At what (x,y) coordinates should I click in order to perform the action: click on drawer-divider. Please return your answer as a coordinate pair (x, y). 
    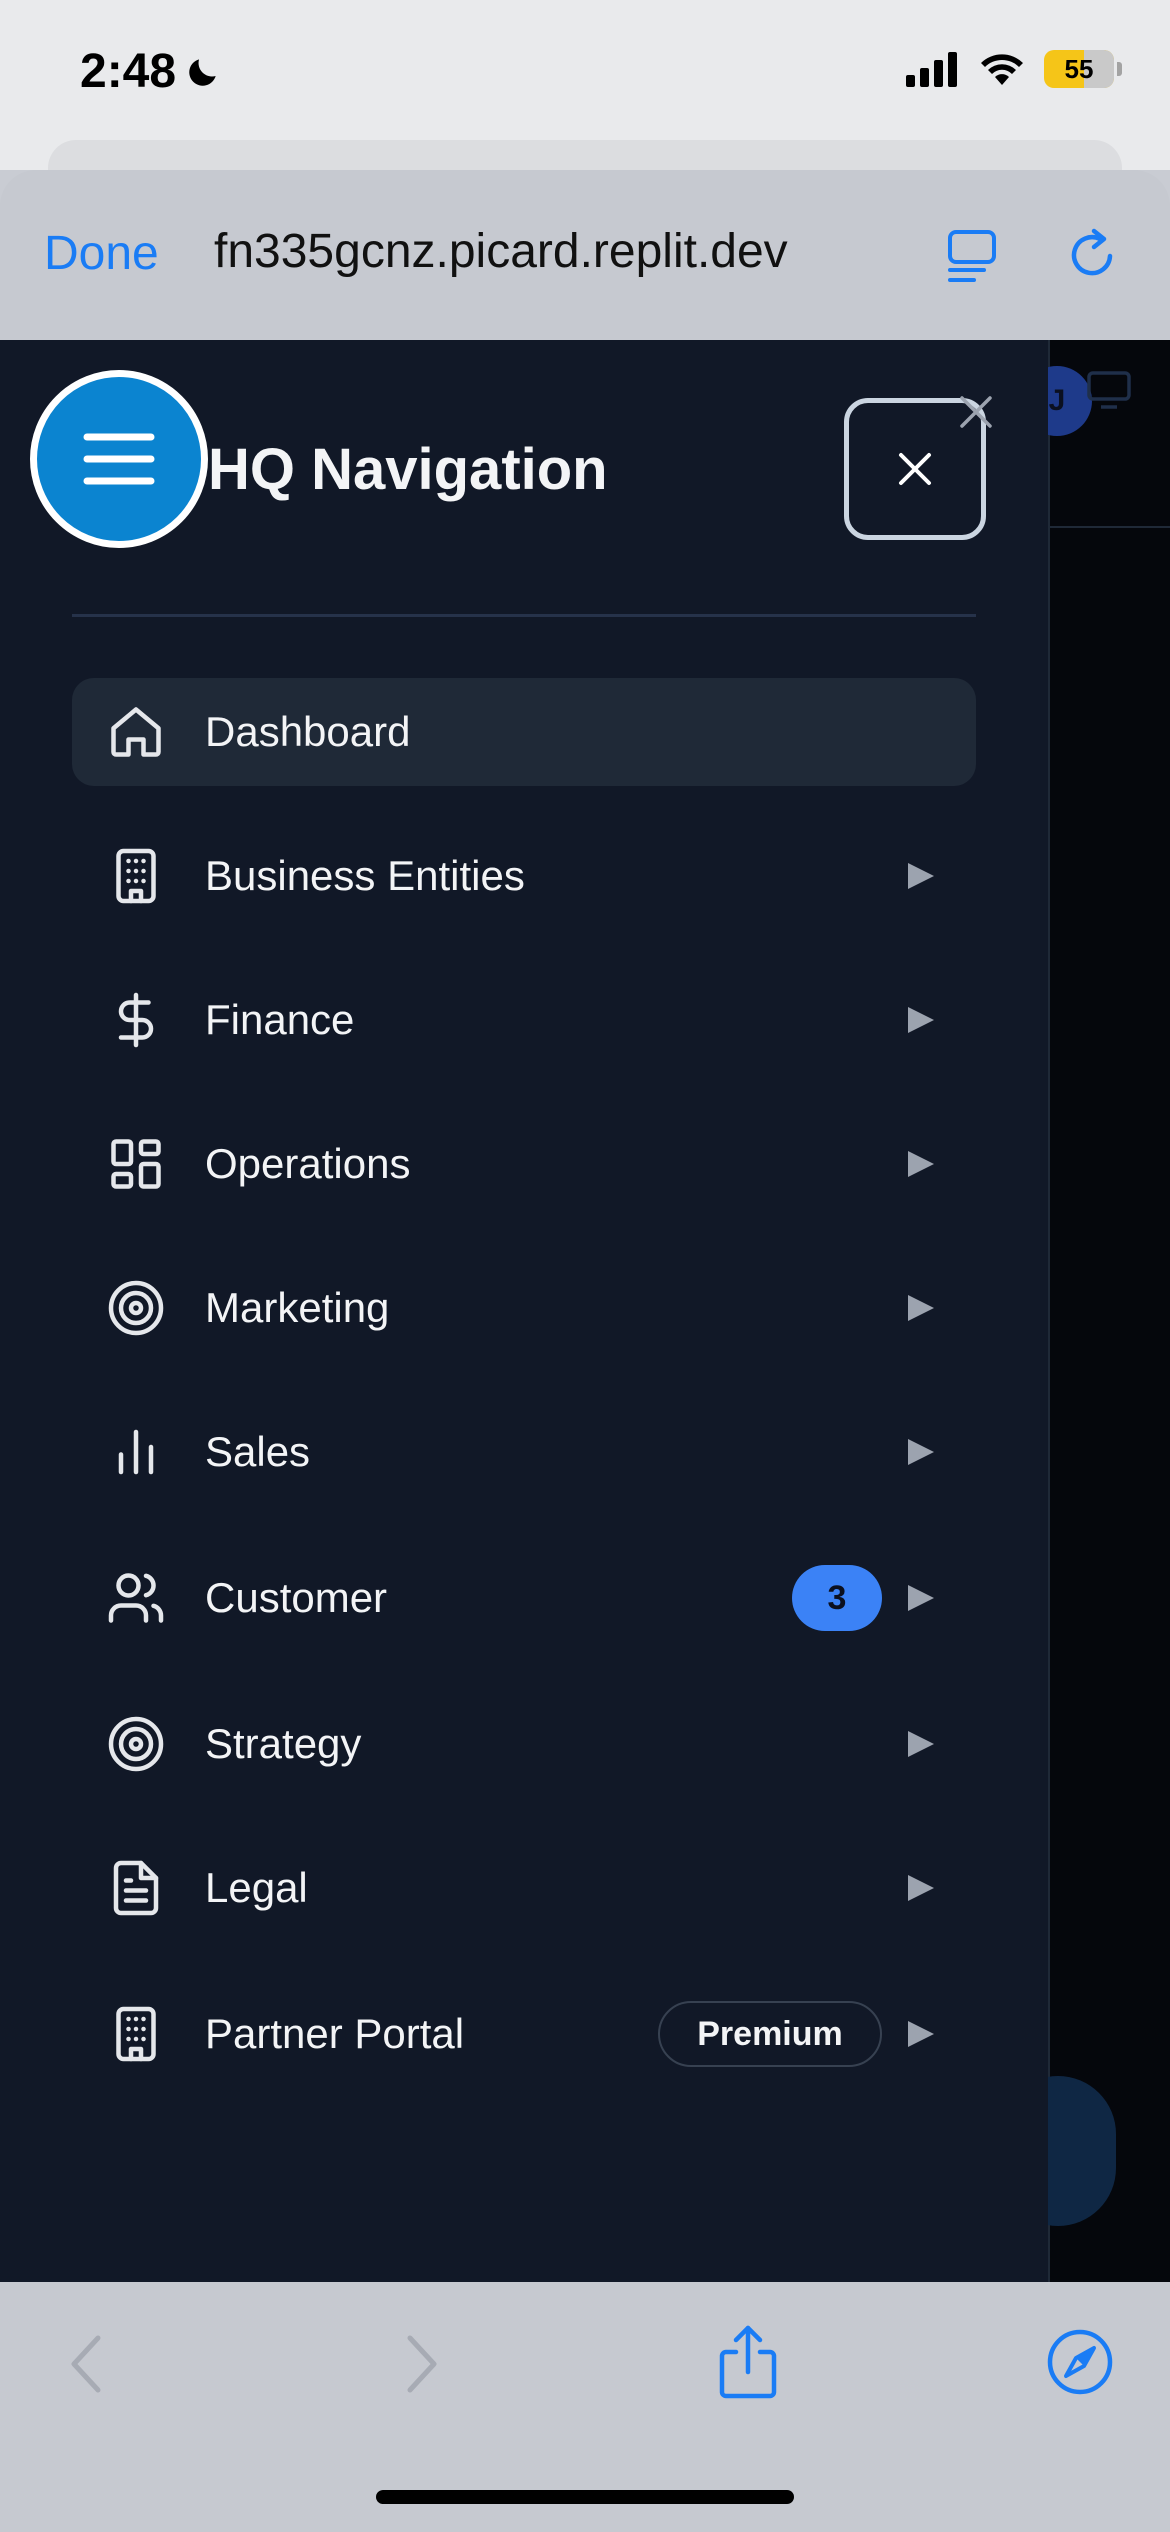
    Looking at the image, I should click on (524, 615).